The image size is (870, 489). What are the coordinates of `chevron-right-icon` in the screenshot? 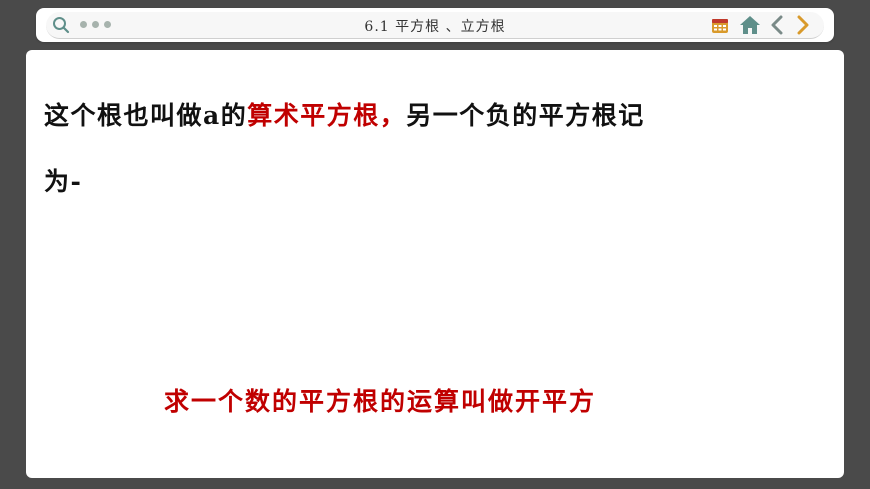 It's located at (803, 25).